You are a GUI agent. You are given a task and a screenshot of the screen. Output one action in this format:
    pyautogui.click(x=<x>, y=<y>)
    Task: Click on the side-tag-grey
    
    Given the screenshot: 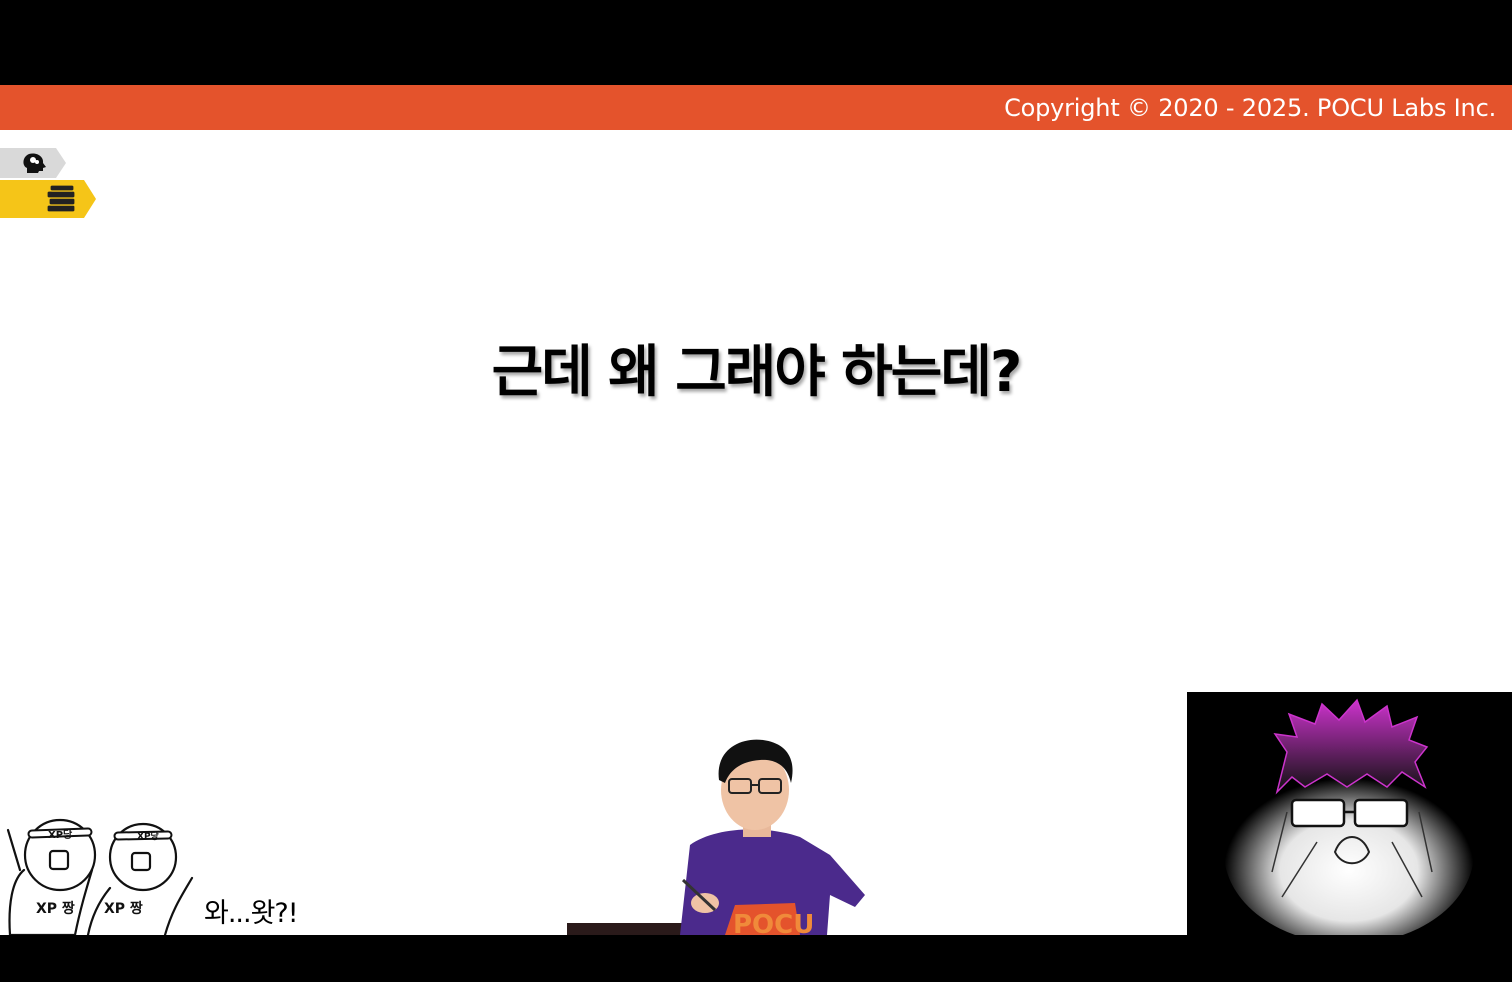 What is the action you would take?
    pyautogui.click(x=33, y=163)
    